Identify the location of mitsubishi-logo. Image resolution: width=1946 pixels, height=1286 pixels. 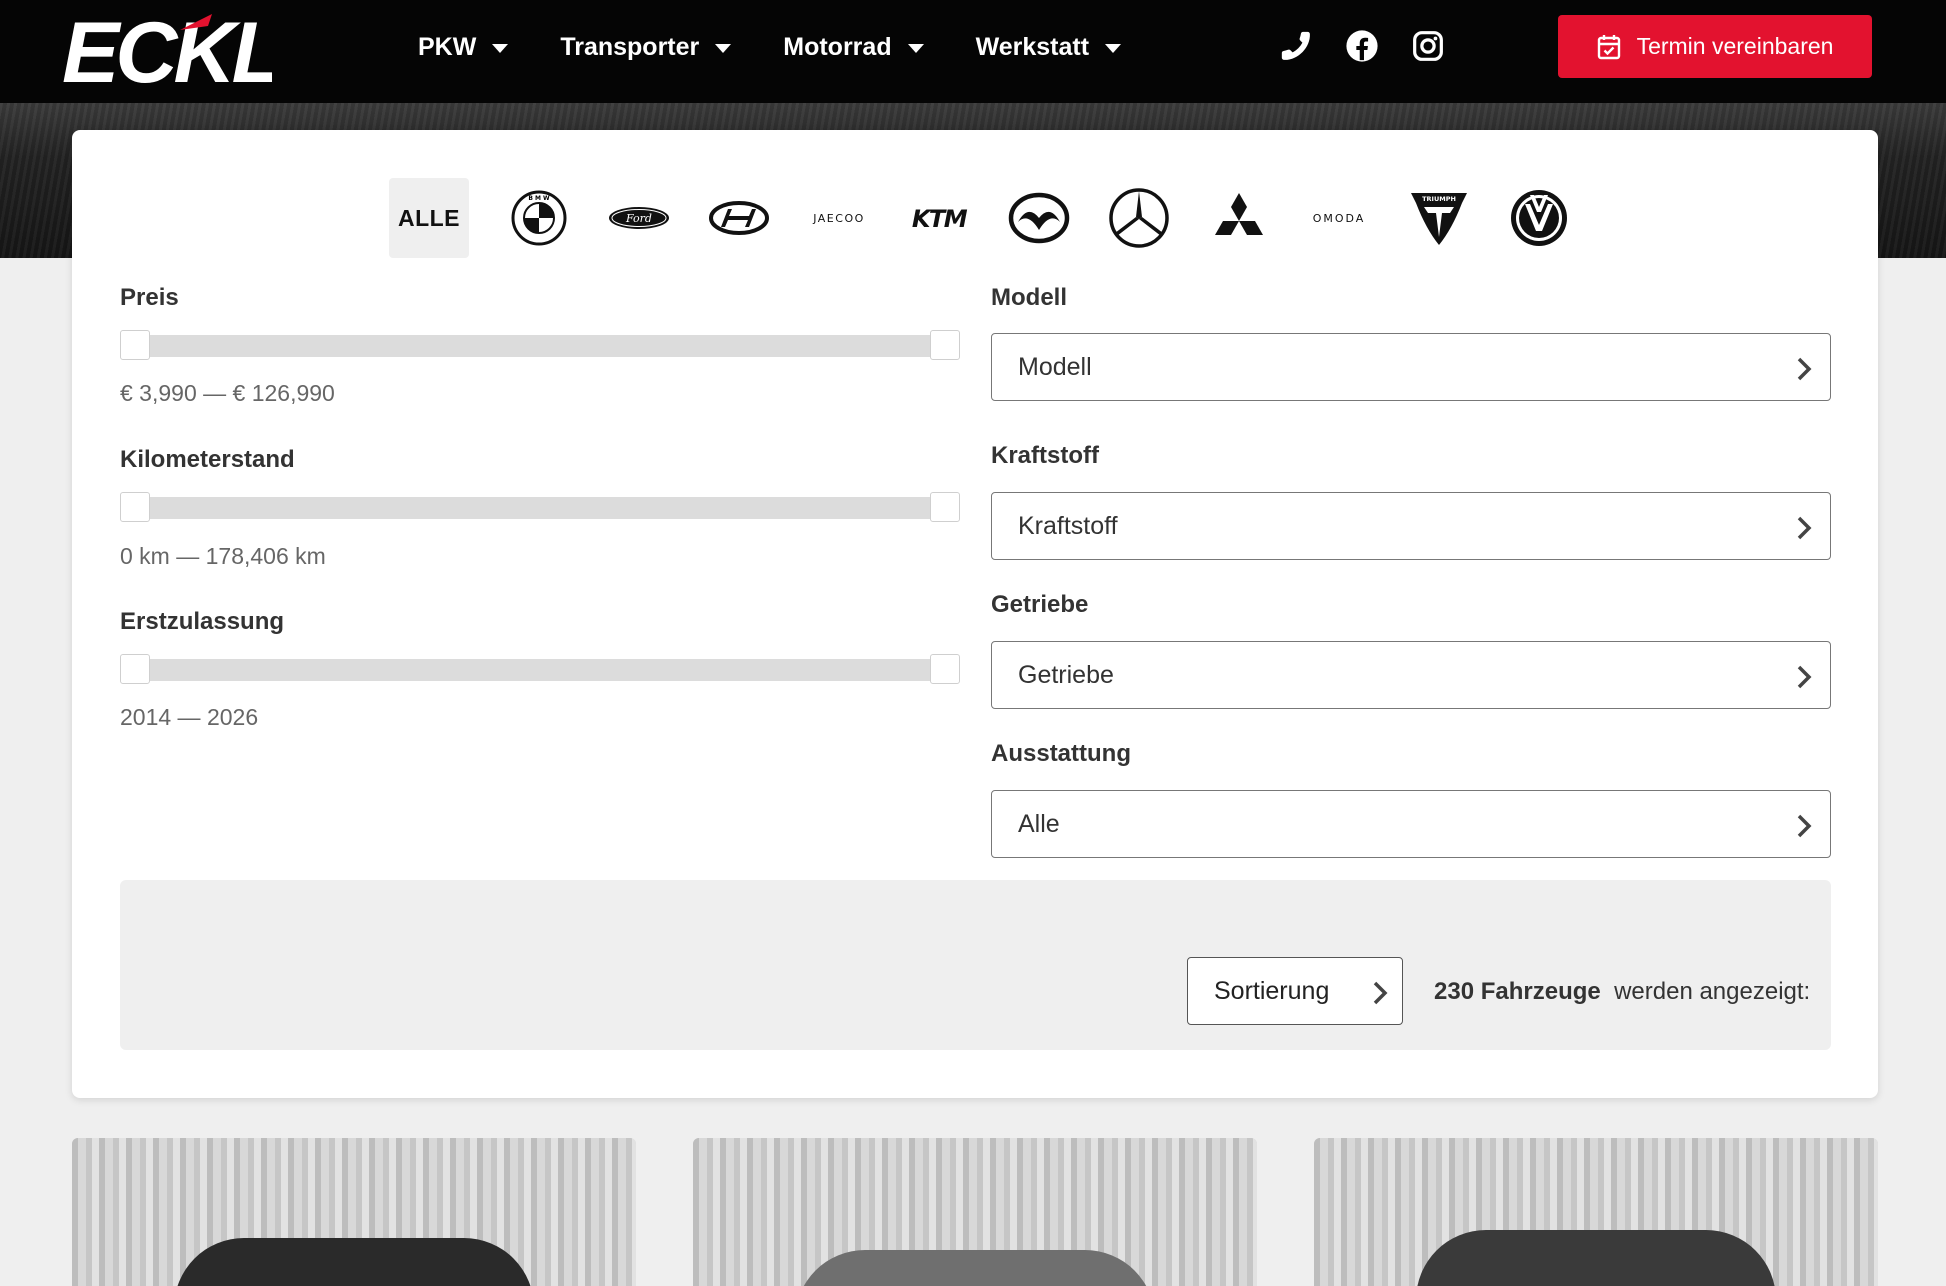
(1239, 218).